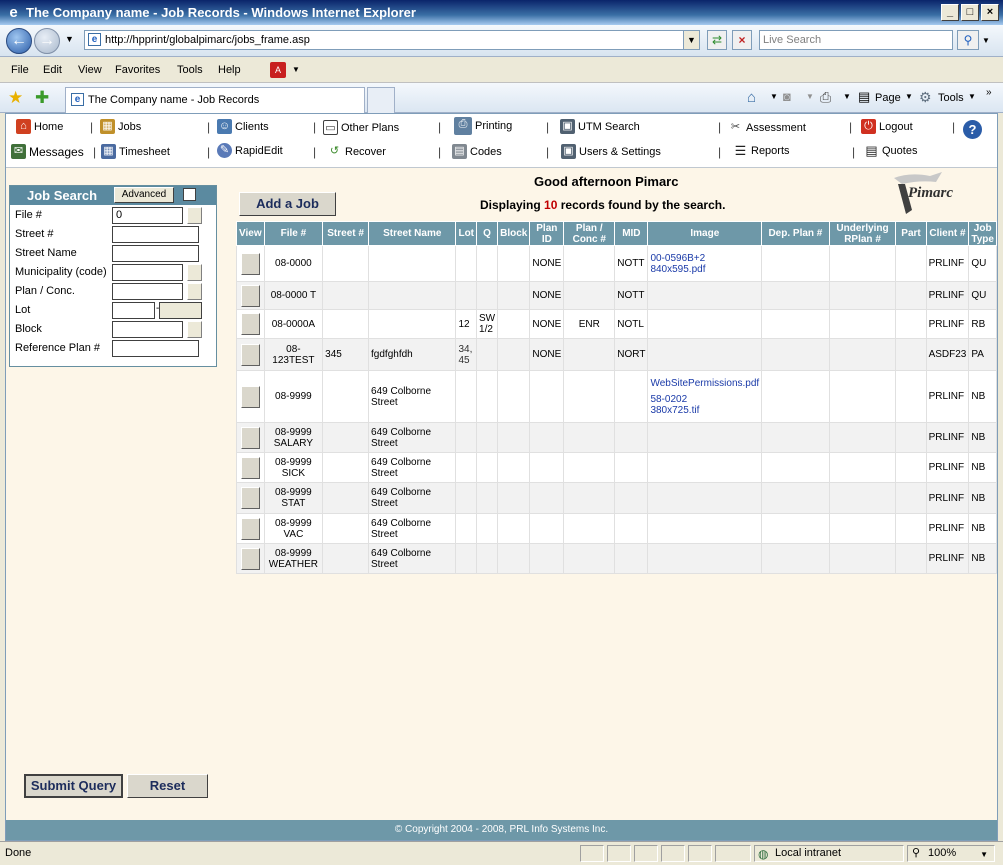  I want to click on job-type-cell: NB, so click(982, 498).